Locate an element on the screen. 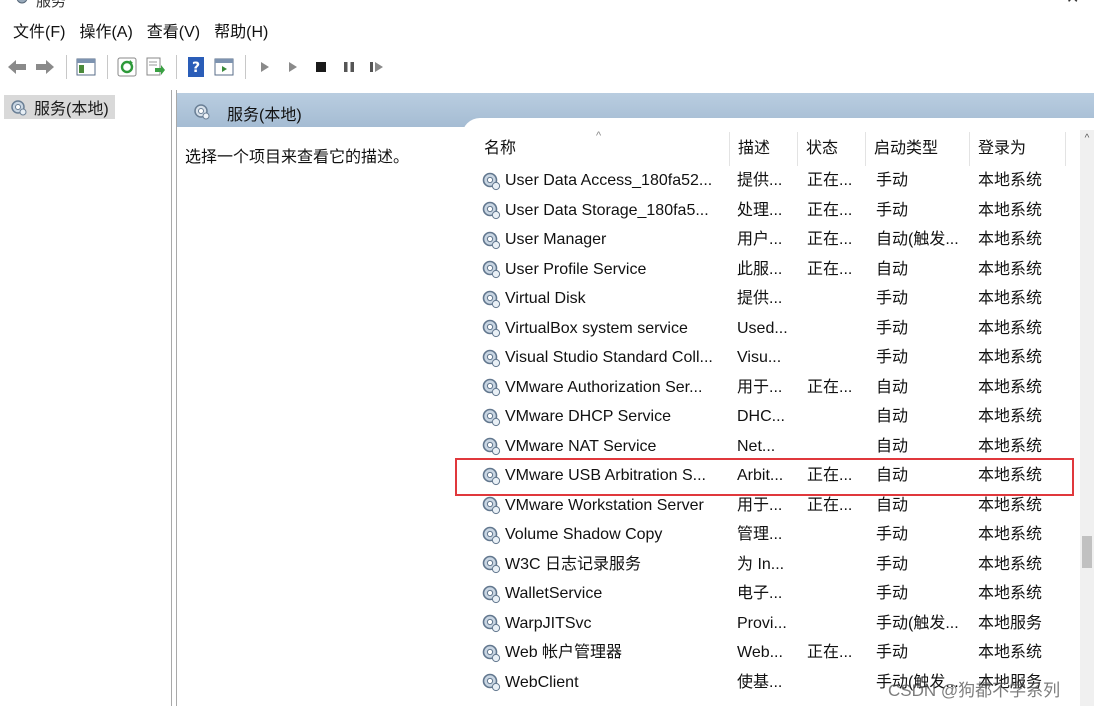  forward-icon is located at coordinates (45, 67).